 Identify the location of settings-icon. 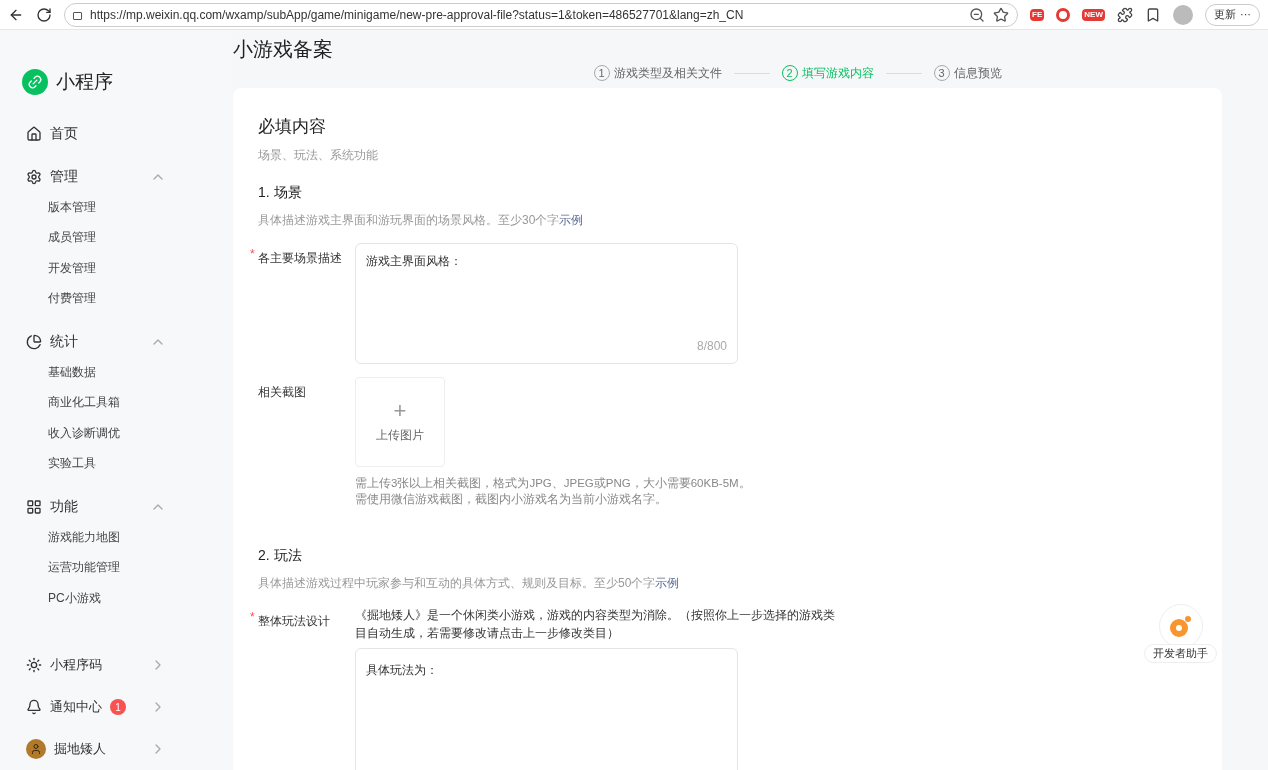
(34, 176).